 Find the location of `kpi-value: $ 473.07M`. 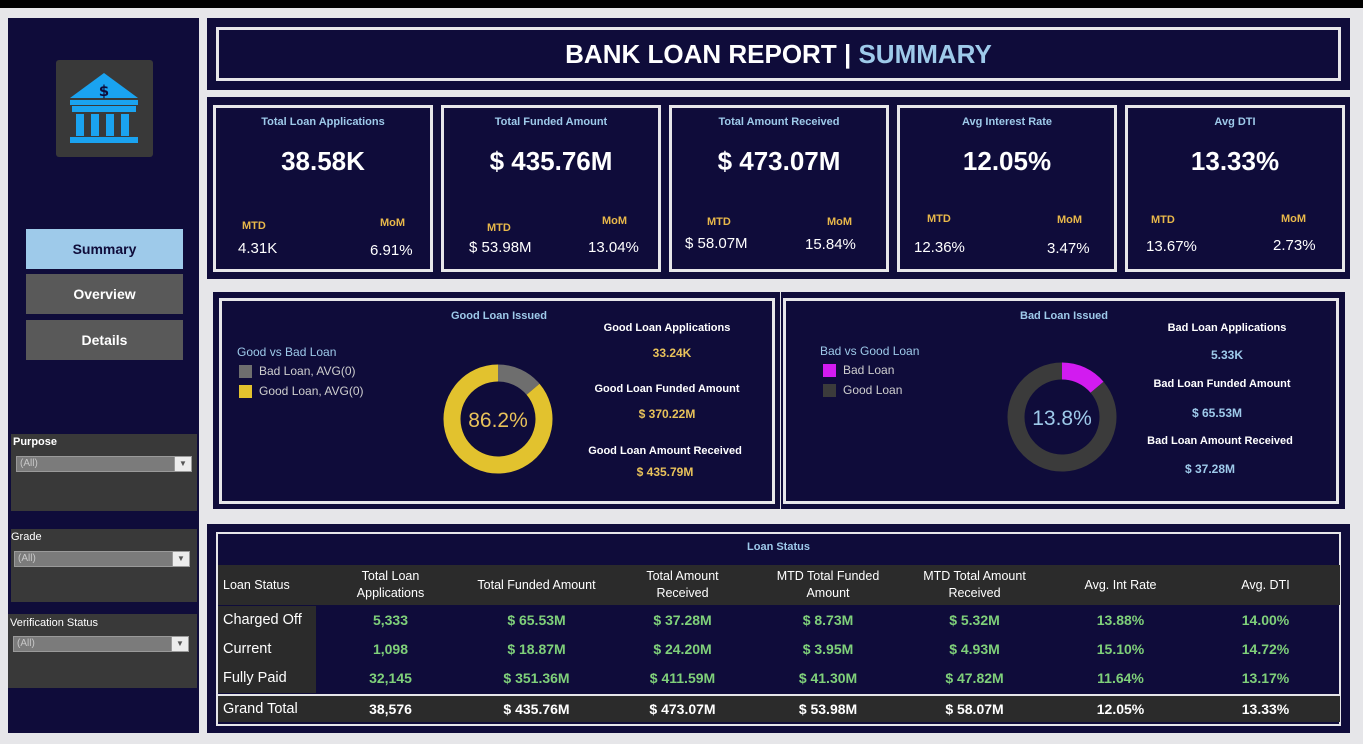

kpi-value: $ 473.07M is located at coordinates (779, 161).